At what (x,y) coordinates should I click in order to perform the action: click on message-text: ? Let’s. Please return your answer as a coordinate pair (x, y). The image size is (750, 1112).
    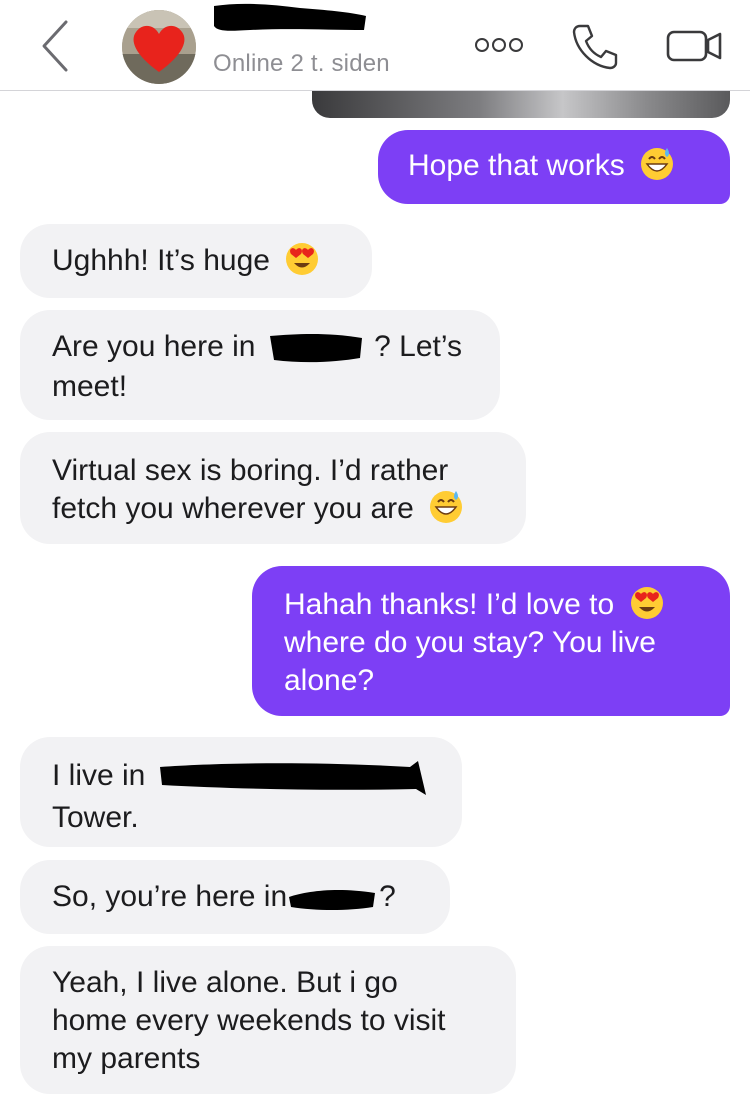
    Looking at the image, I should click on (418, 346).